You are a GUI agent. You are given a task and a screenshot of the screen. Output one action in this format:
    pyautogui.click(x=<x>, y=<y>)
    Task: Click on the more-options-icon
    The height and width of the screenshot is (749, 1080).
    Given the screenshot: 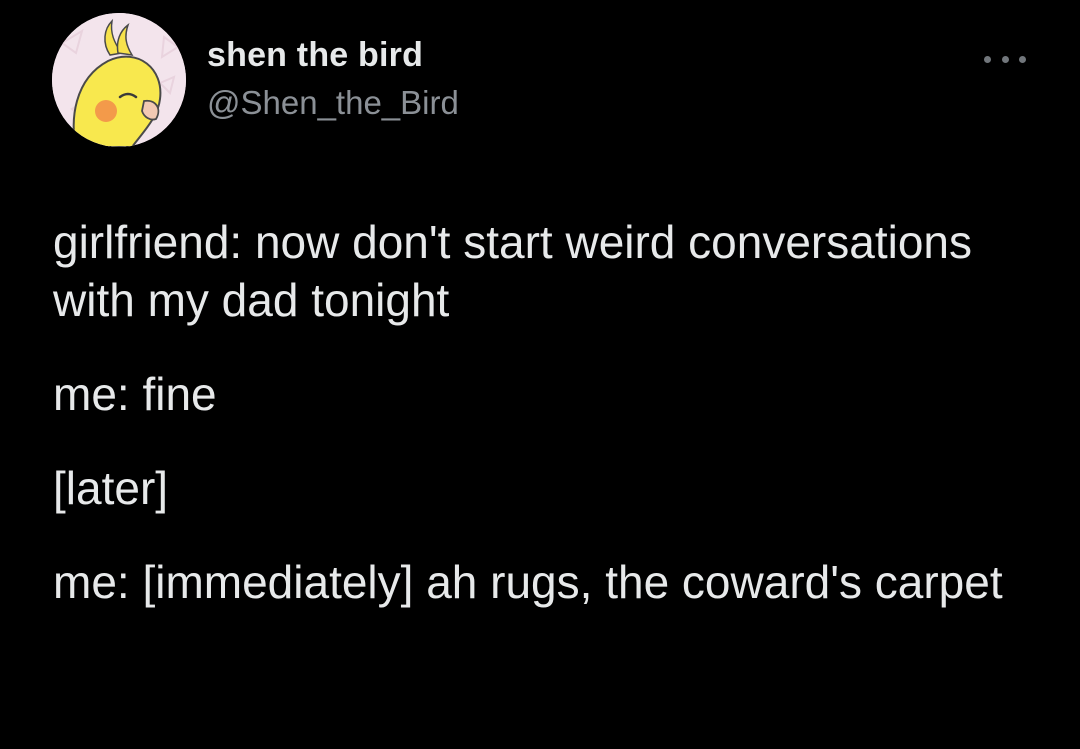 What is the action you would take?
    pyautogui.click(x=1005, y=59)
    